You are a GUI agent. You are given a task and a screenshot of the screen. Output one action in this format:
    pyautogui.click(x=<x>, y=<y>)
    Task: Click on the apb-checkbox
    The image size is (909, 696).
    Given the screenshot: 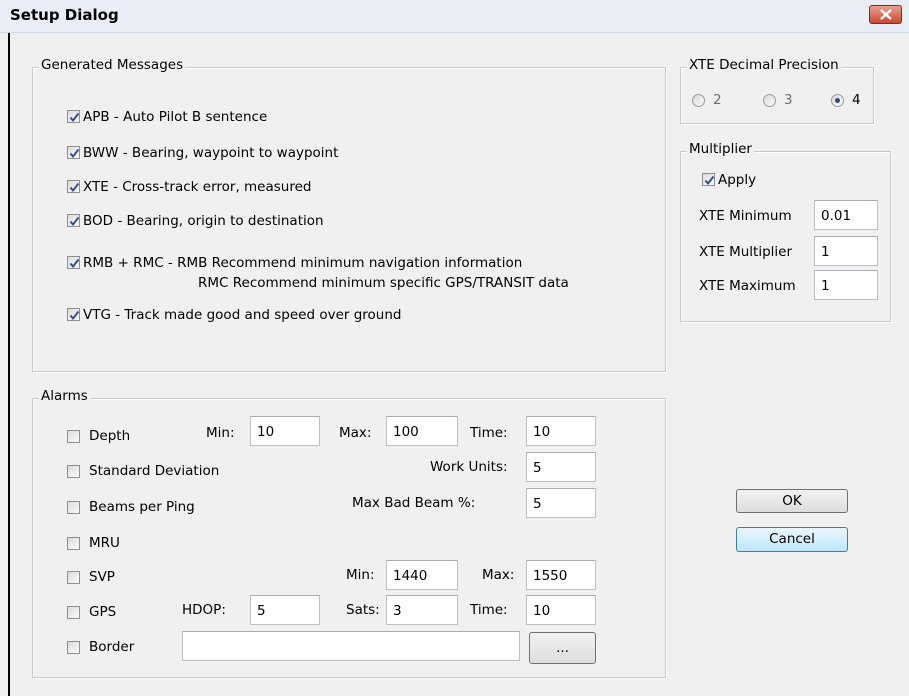 What is the action you would take?
    pyautogui.click(x=73, y=116)
    